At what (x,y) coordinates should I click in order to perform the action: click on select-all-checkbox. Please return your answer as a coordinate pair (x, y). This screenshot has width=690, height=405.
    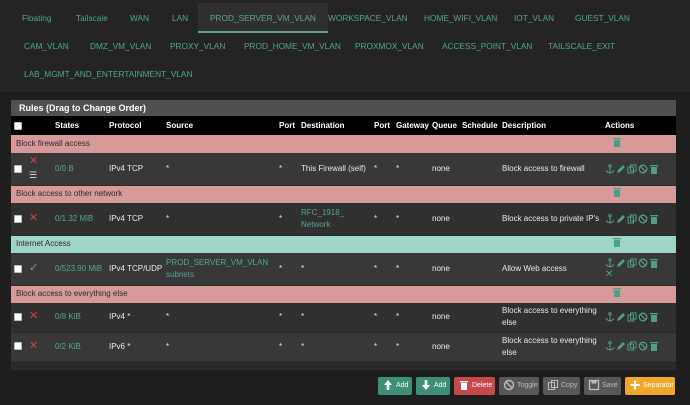
    Looking at the image, I should click on (18, 125).